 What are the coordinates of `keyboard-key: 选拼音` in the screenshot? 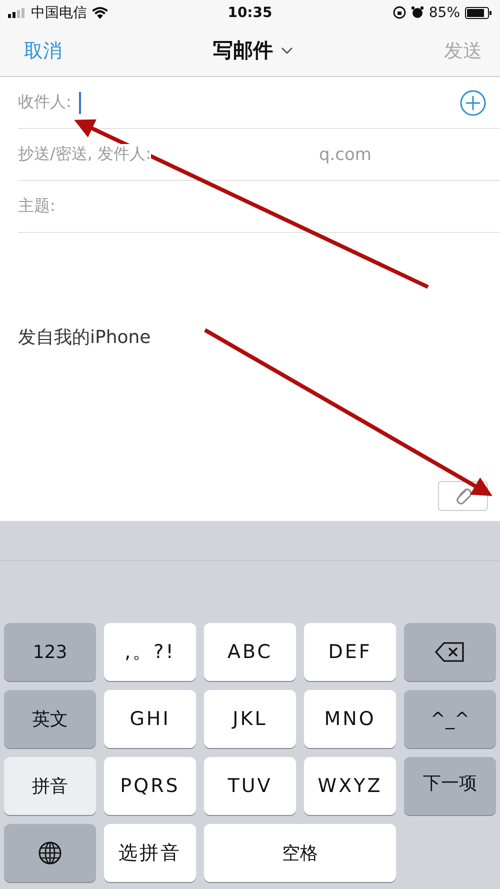 It's located at (150, 853).